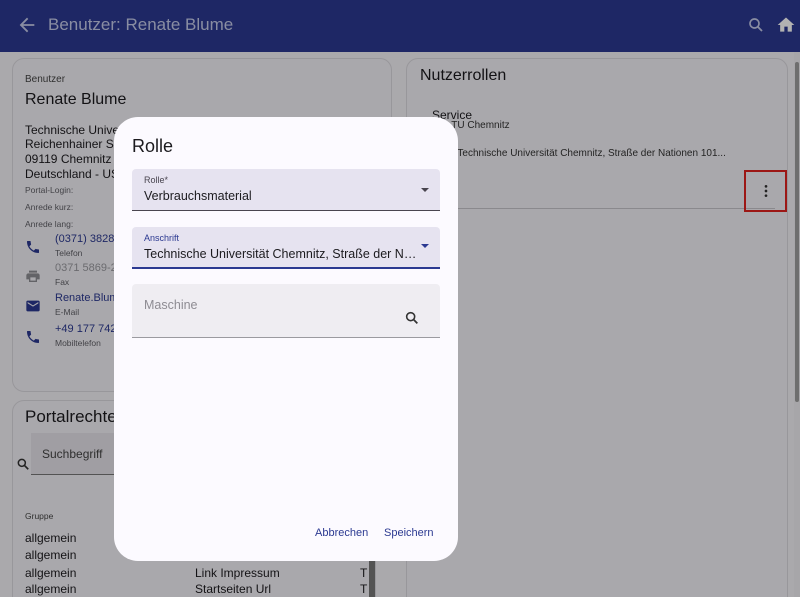 This screenshot has height=597, width=800. I want to click on search-icon, so click(412, 318).